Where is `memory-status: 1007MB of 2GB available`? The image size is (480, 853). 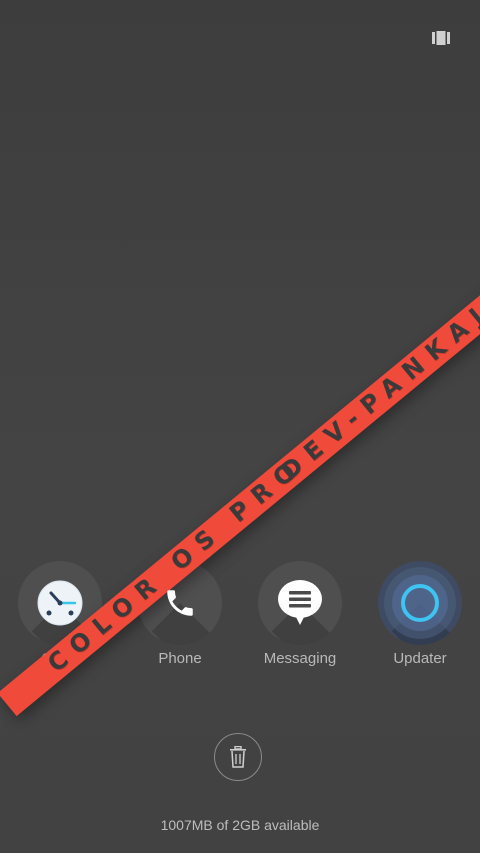
memory-status: 1007MB of 2GB available is located at coordinates (240, 825).